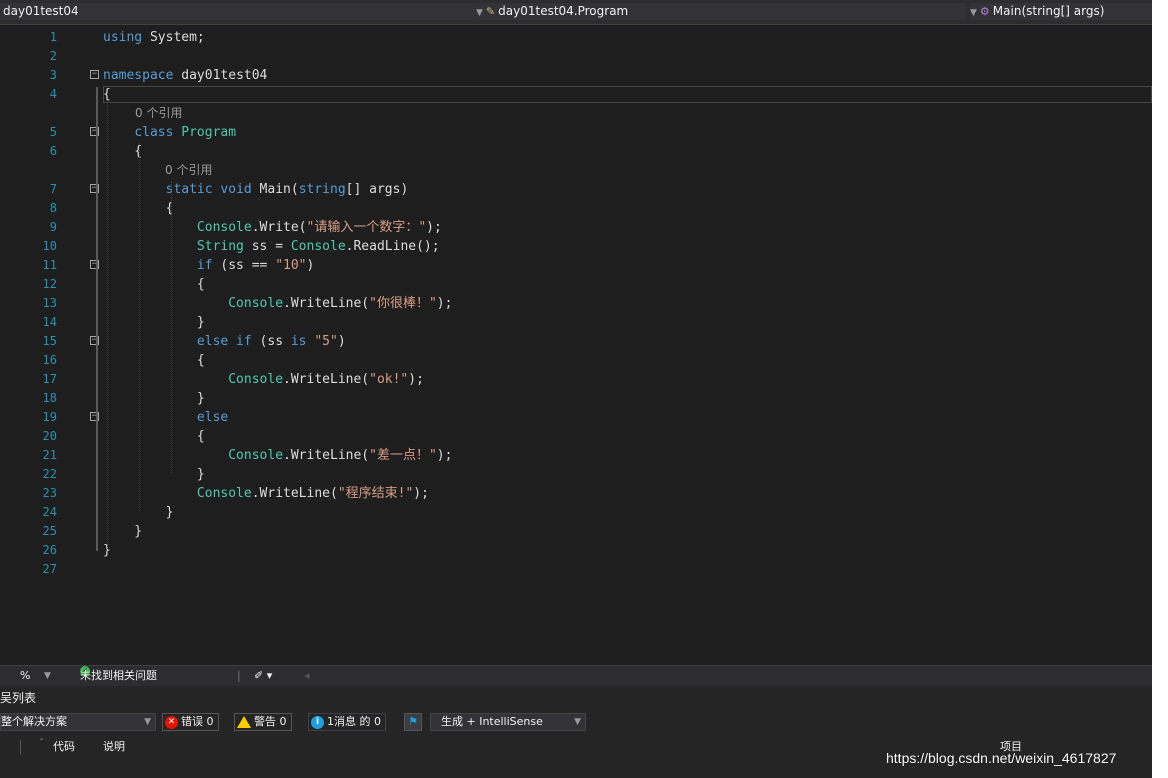  Describe the element at coordinates (576, 360) in the screenshot. I see `code-line: 16 {` at that location.